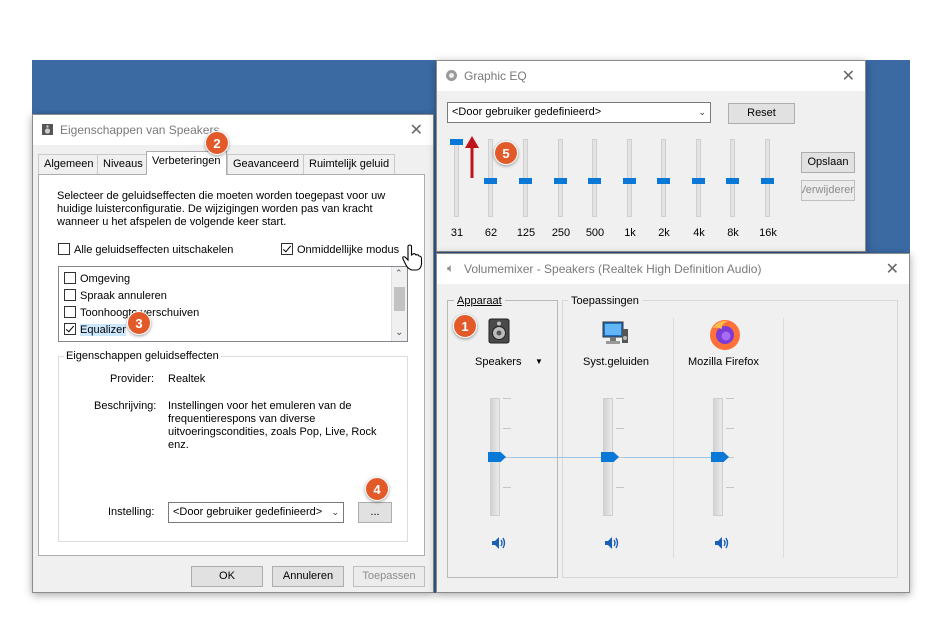  Describe the element at coordinates (154, 250) in the screenshot. I see `checkbox-label: Alle geluidseffecten uitschakelen` at that location.